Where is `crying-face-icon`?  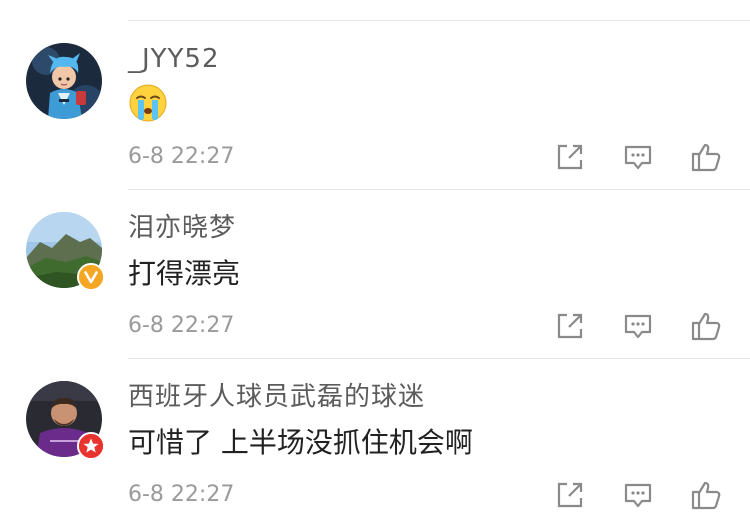
crying-face-icon is located at coordinates (148, 103).